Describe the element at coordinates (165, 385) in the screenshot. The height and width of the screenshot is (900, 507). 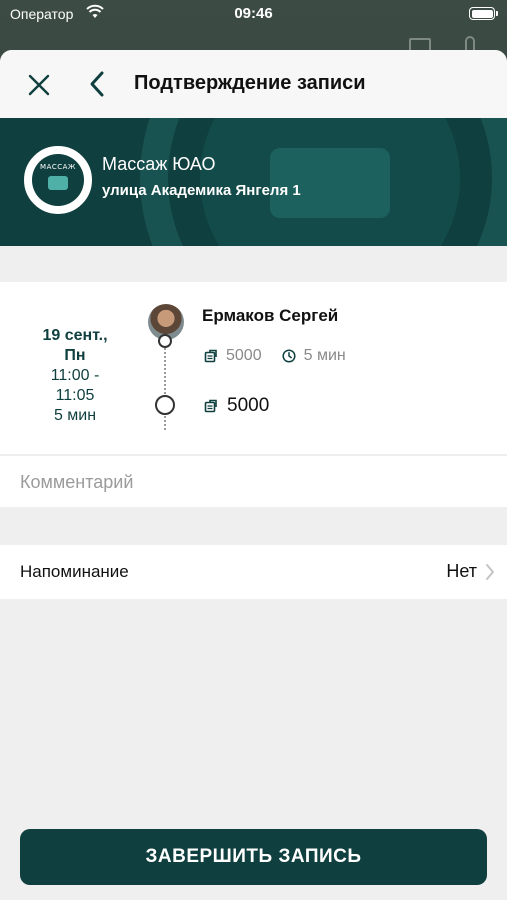
I see `timeline-line` at that location.